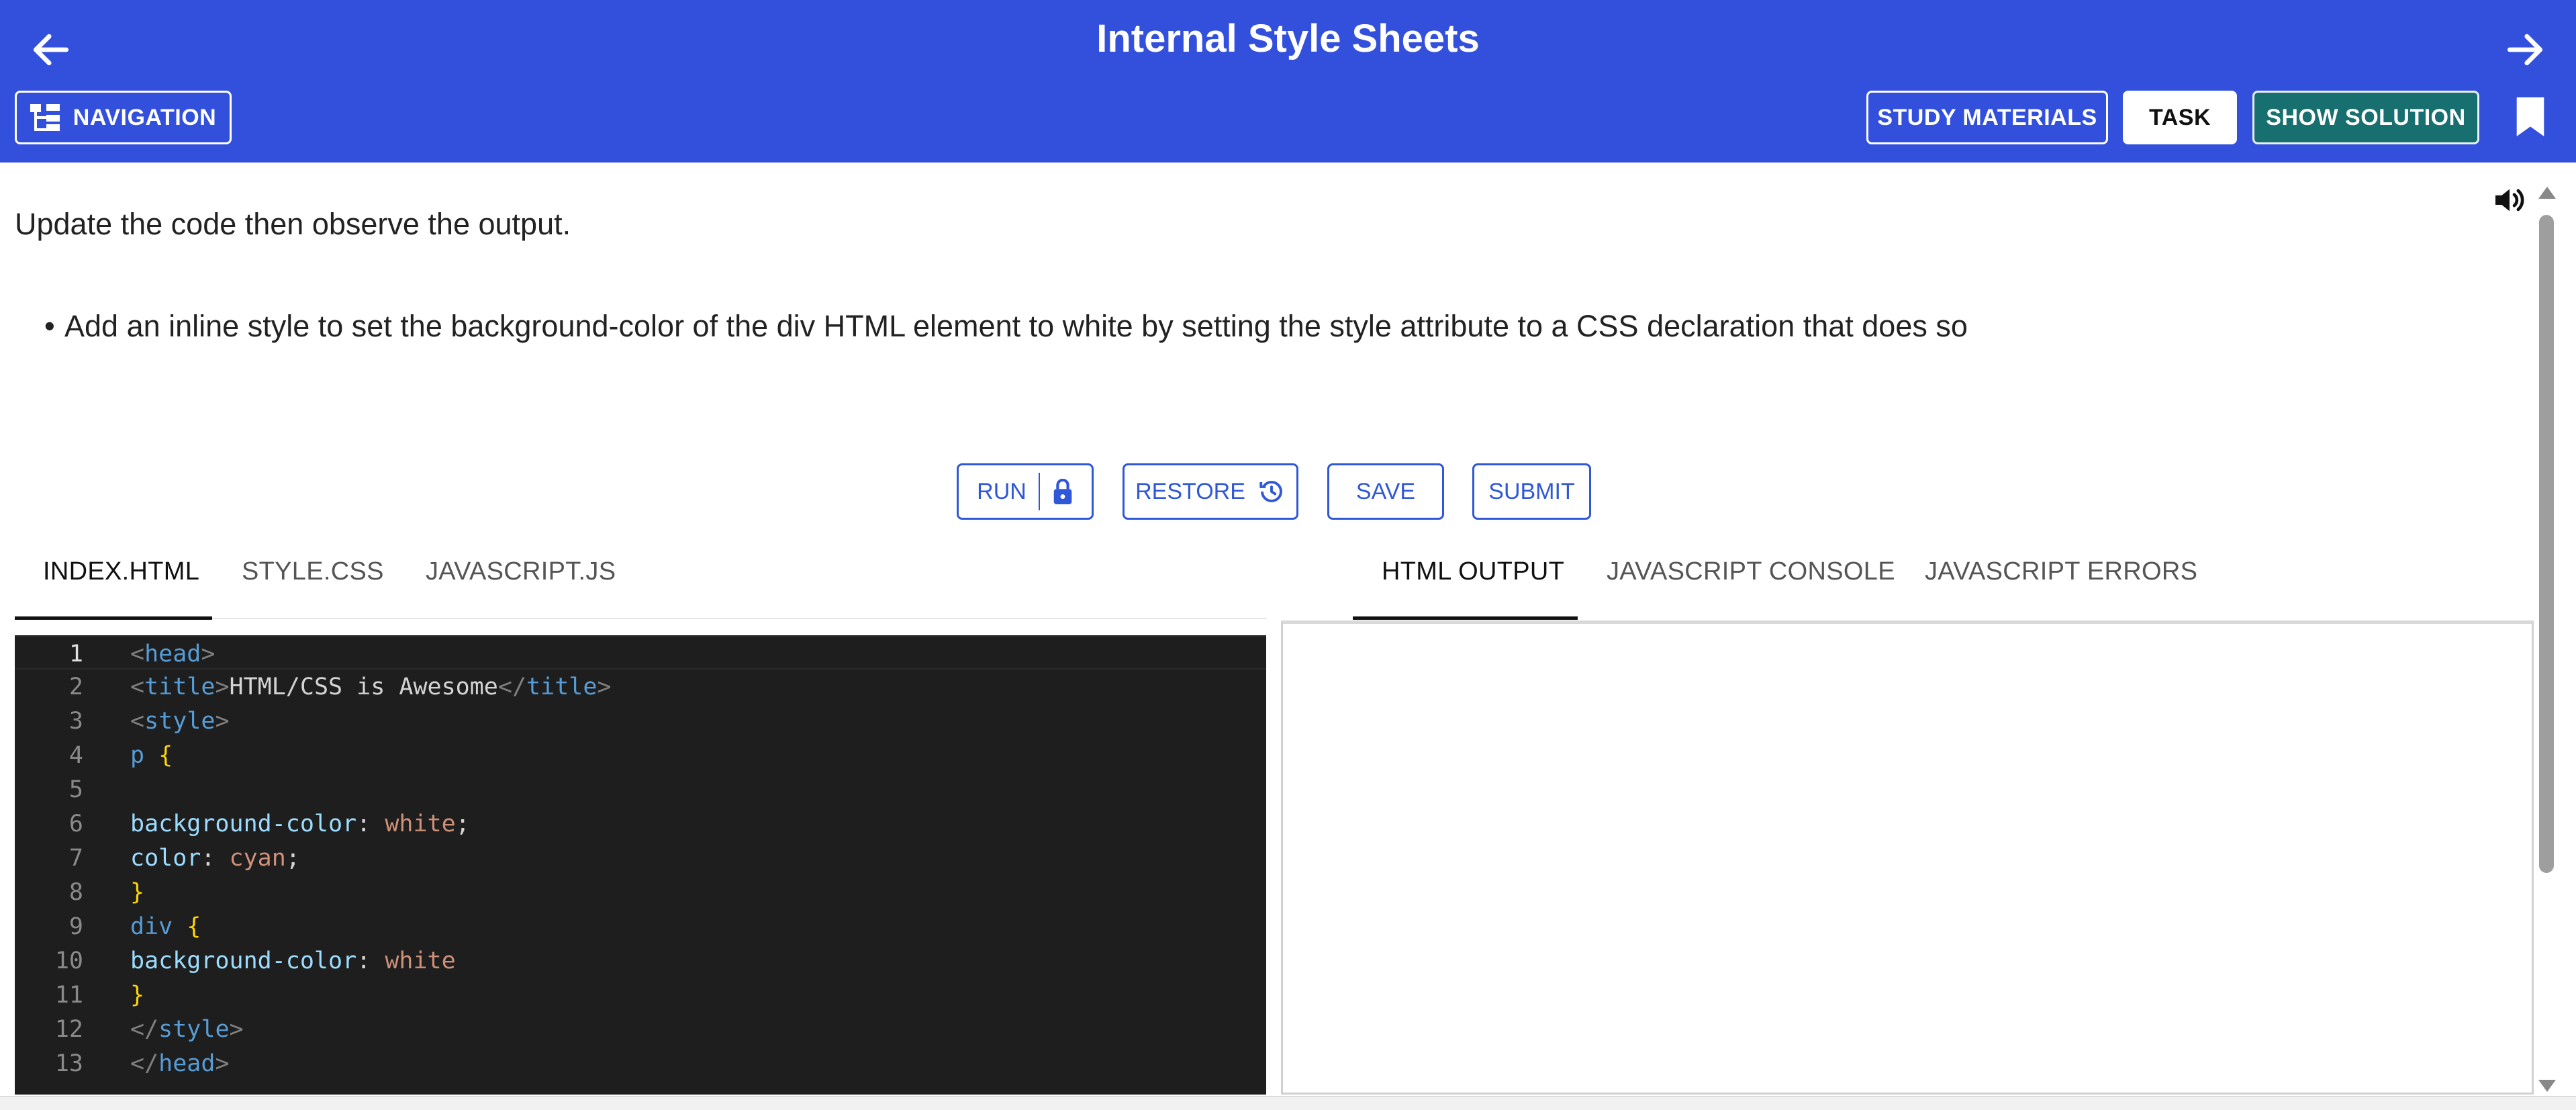 Image resolution: width=2576 pixels, height=1110 pixels. I want to click on speaker-icon, so click(2509, 200).